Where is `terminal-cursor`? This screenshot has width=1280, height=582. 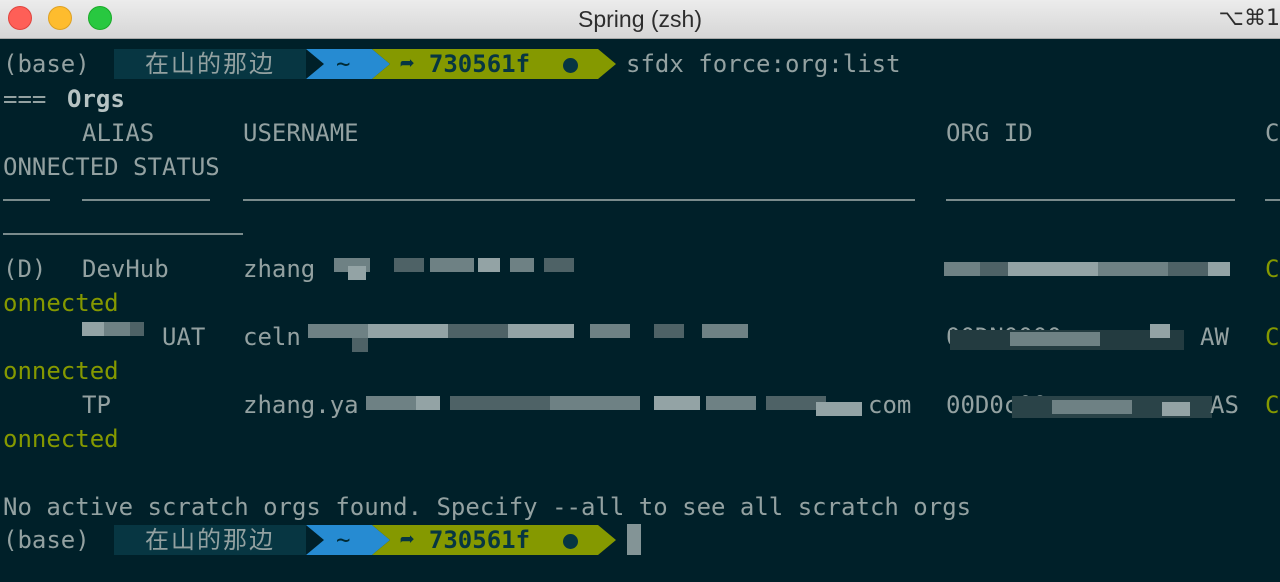 terminal-cursor is located at coordinates (634, 539).